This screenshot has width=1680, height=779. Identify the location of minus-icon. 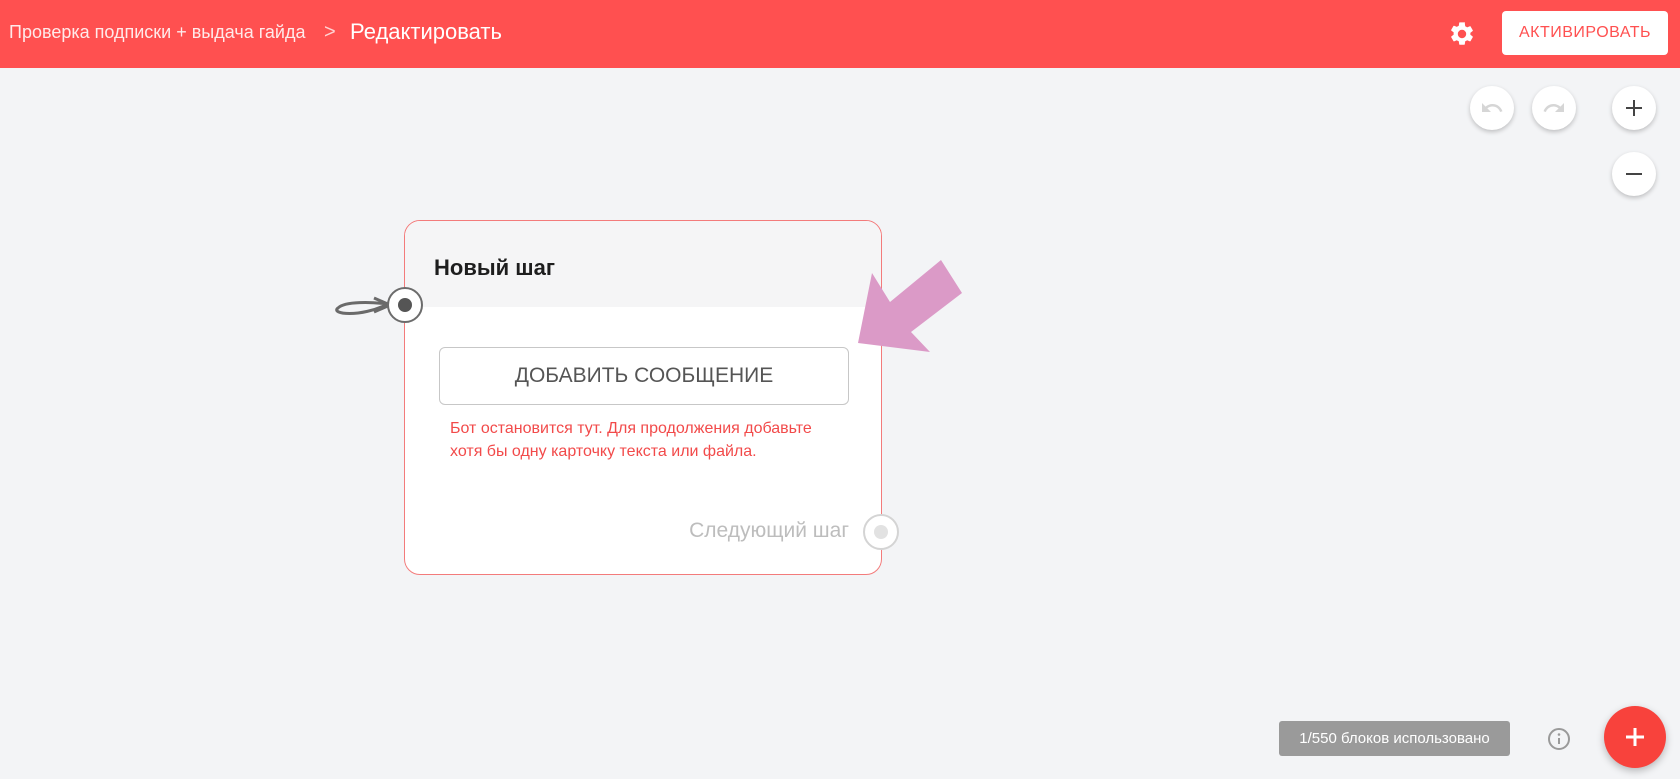
(1634, 174).